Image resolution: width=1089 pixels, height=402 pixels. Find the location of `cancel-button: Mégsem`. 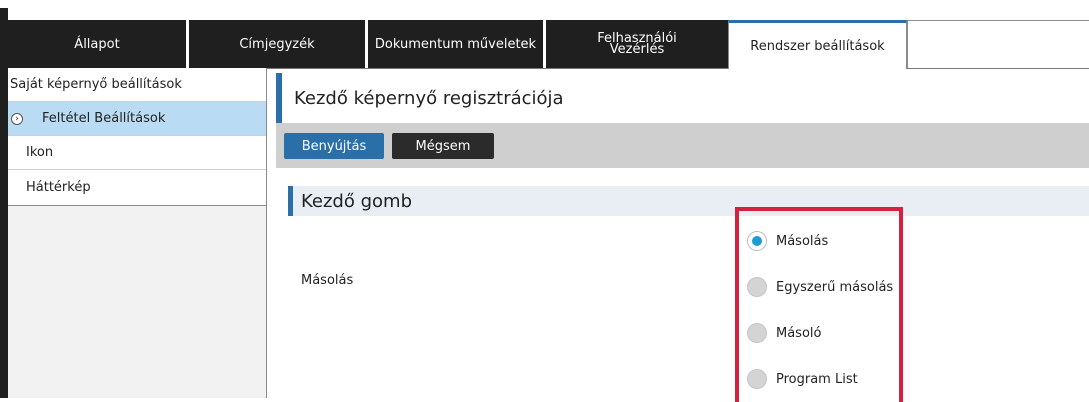

cancel-button: Mégsem is located at coordinates (443, 146).